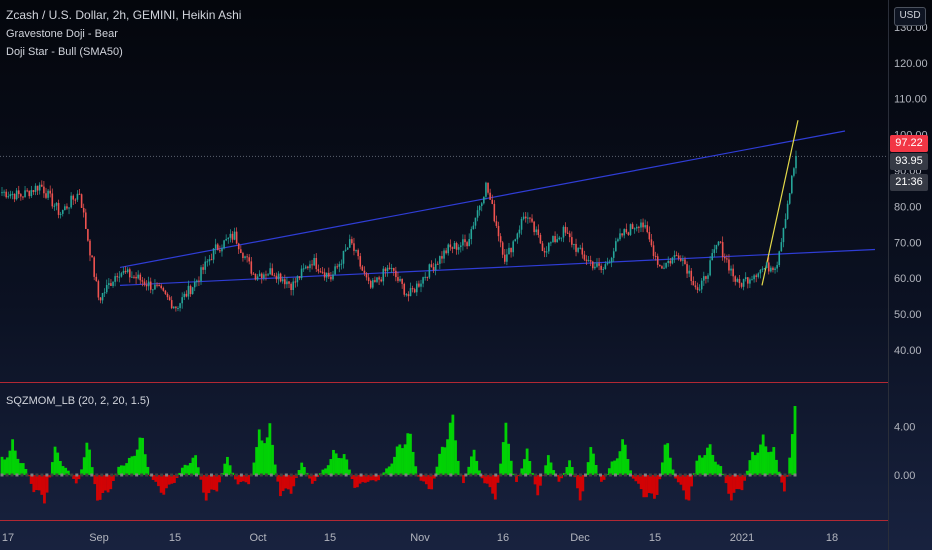 Image resolution: width=932 pixels, height=550 pixels. Describe the element at coordinates (78, 401) in the screenshot. I see `oscillator-label: SQZMOM_LB (20, 2, 20, 1.5)` at that location.